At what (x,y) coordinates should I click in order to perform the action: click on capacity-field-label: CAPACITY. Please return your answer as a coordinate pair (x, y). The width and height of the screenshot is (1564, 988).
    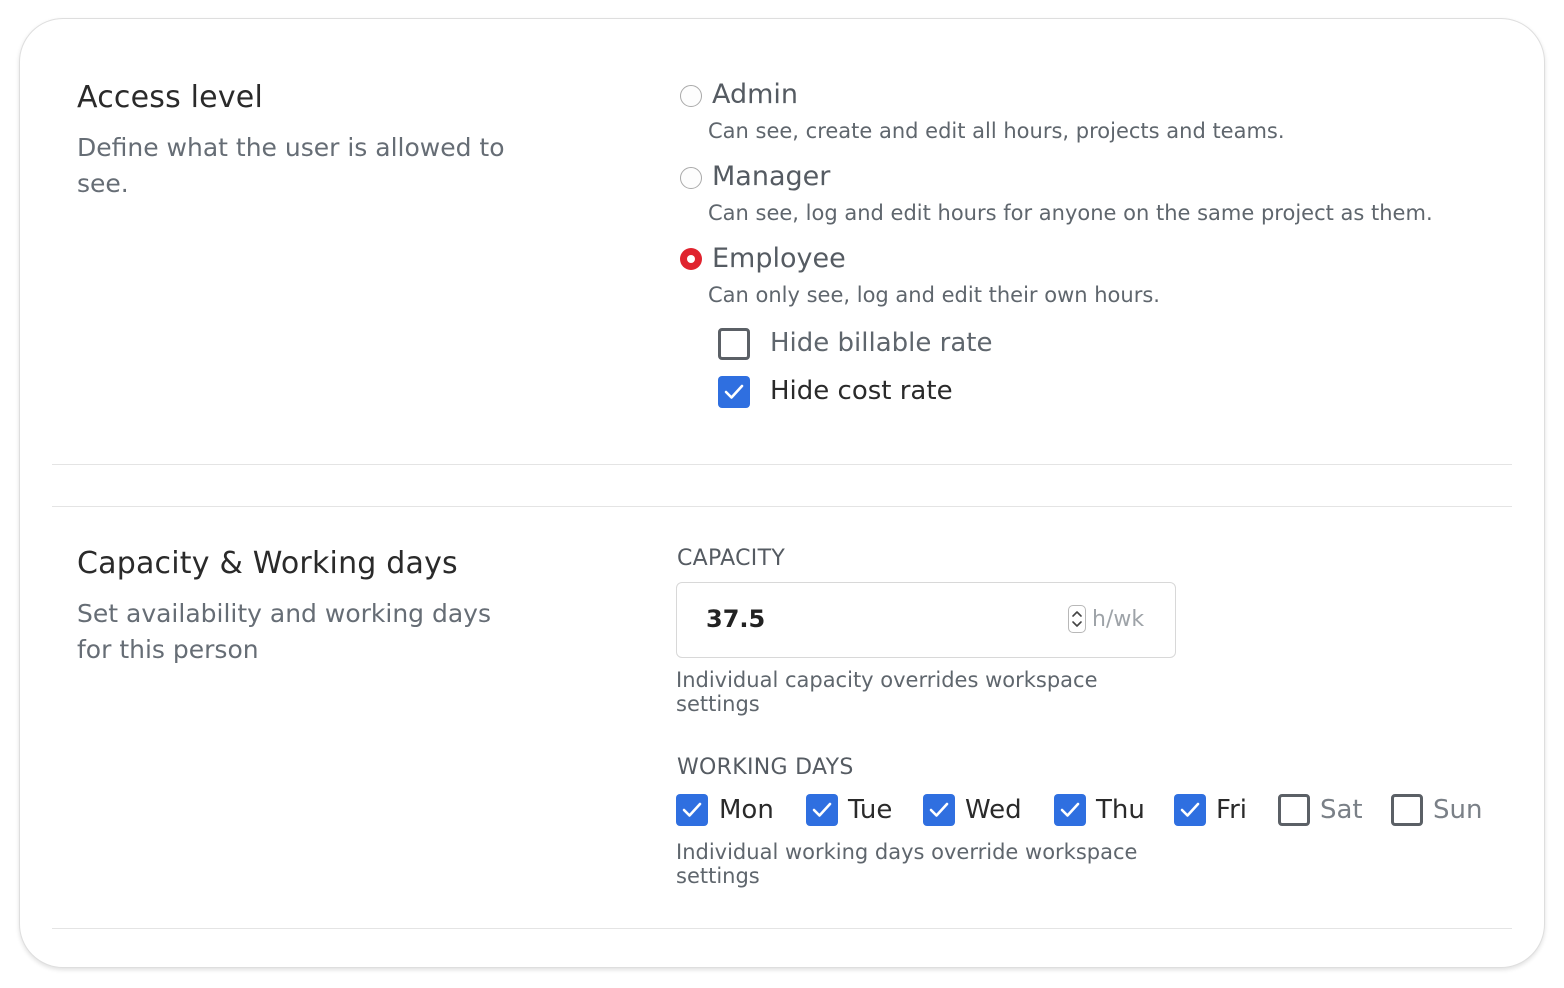
    Looking at the image, I should click on (731, 558).